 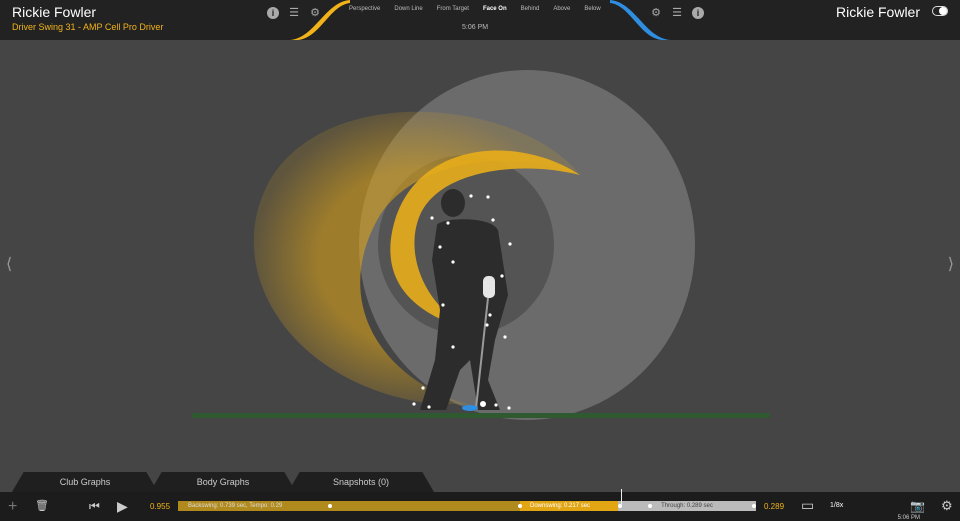 What do you see at coordinates (349, 506) in the screenshot?
I see `backswing-segment: Backswing: 0.739 sec, Tempo: 0.29` at bounding box center [349, 506].